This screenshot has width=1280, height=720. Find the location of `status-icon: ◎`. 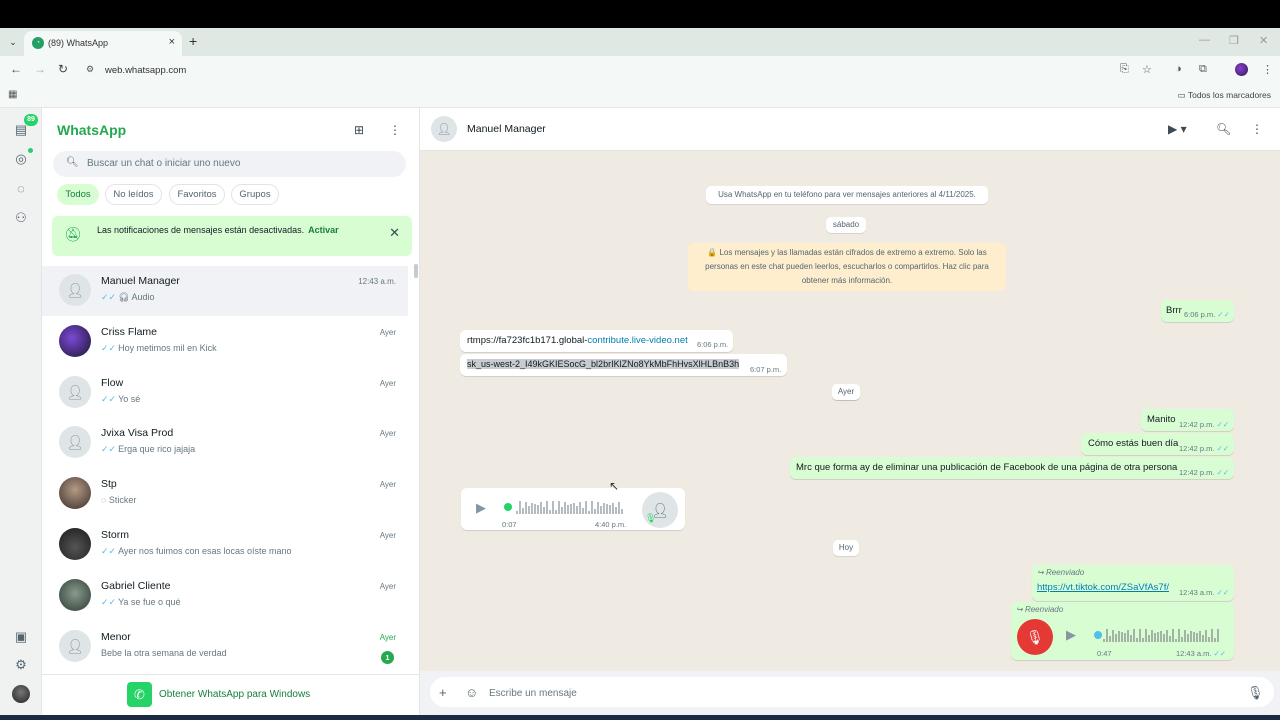

status-icon: ◎ is located at coordinates (21, 159).